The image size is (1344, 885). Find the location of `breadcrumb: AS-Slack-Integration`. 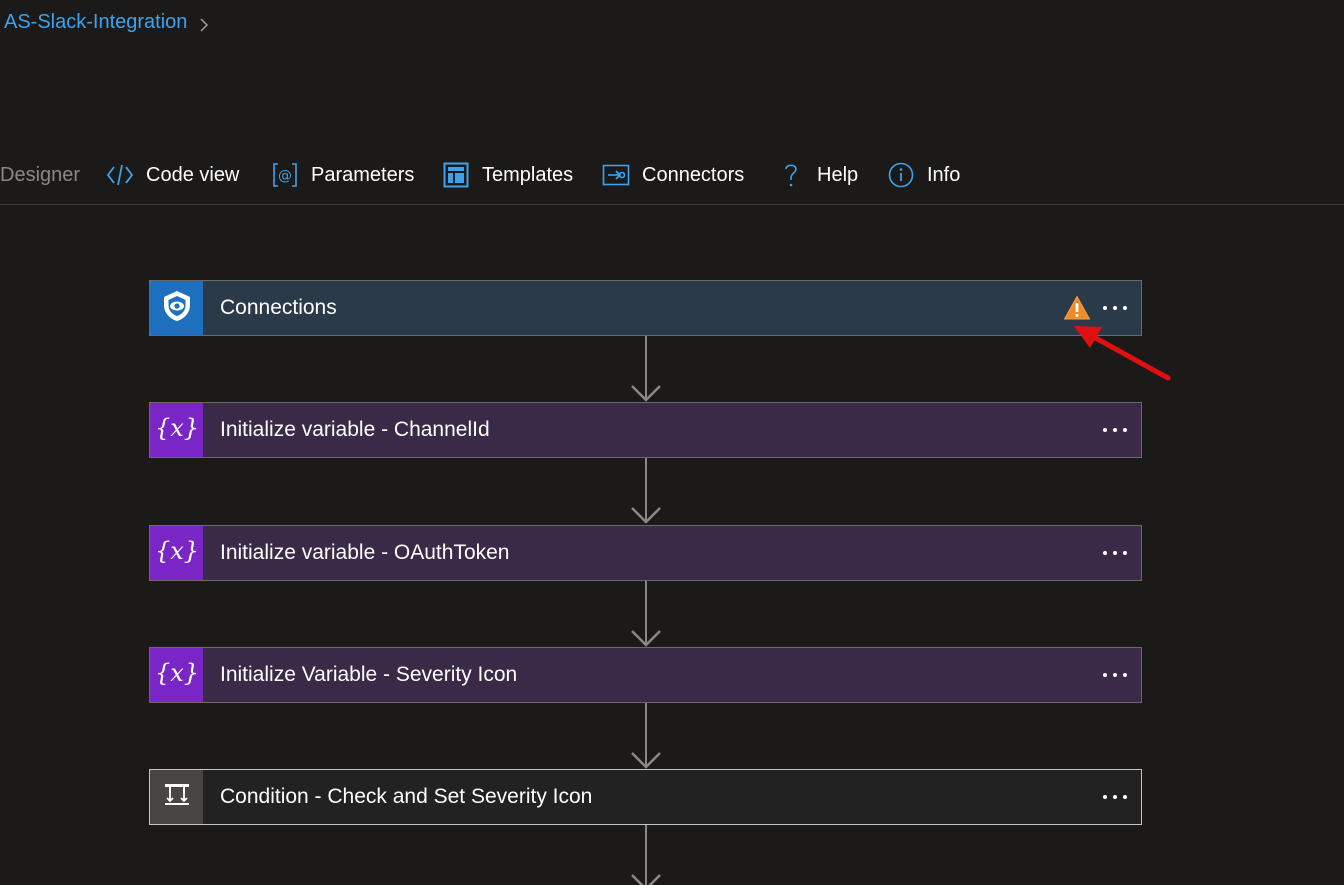

breadcrumb: AS-Slack-Integration is located at coordinates (107, 22).